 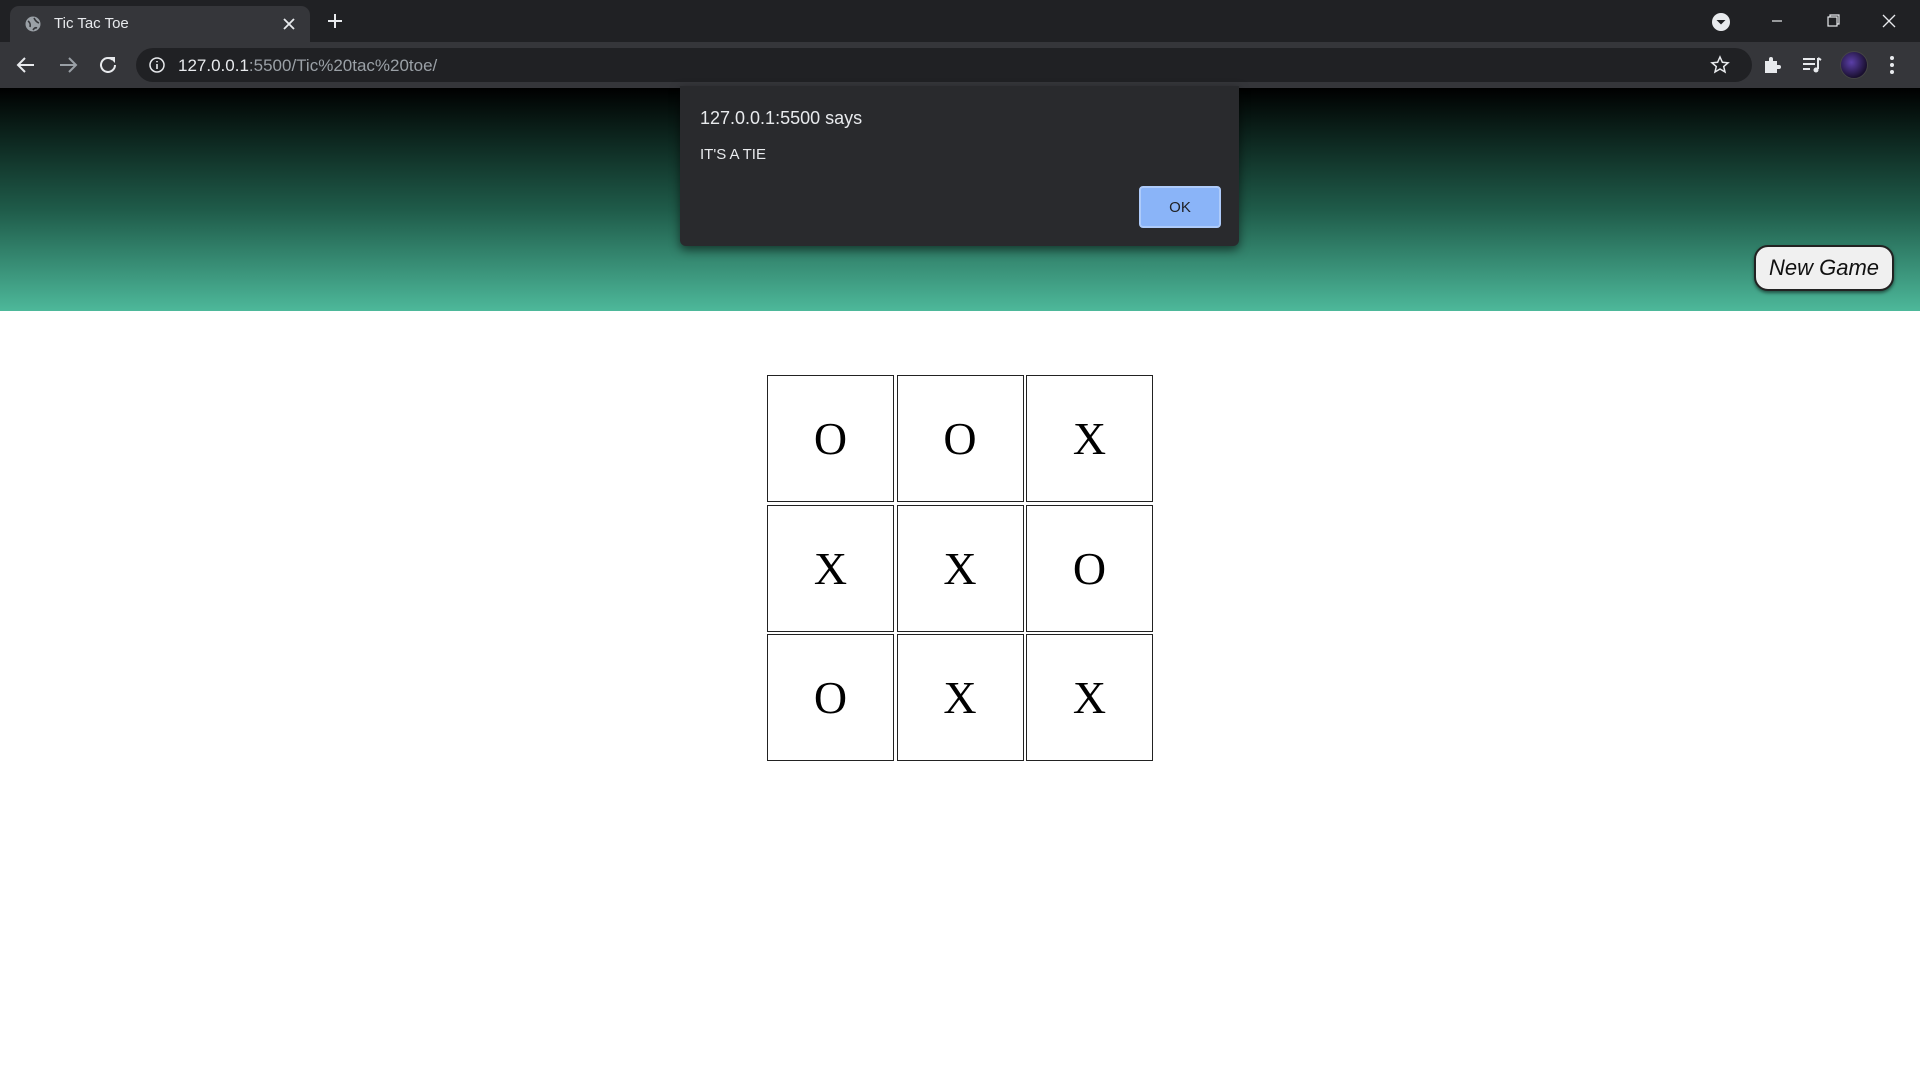 I want to click on star-icon, so click(x=1720, y=65).